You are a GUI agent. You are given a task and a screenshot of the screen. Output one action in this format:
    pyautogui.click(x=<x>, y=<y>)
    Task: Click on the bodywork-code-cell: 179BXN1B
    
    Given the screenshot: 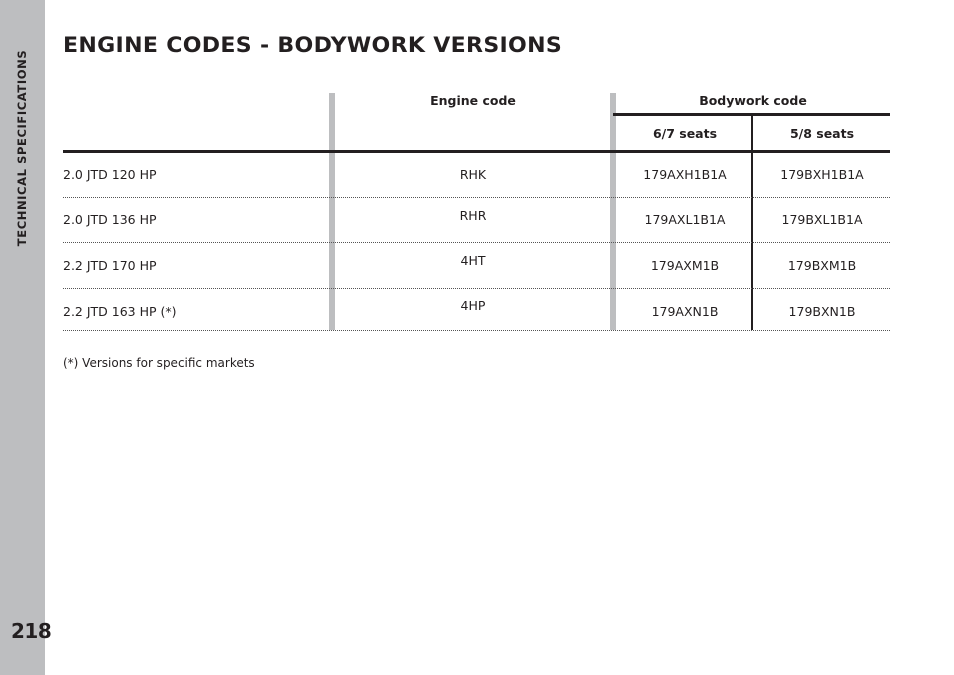 What is the action you would take?
    pyautogui.click(x=822, y=311)
    